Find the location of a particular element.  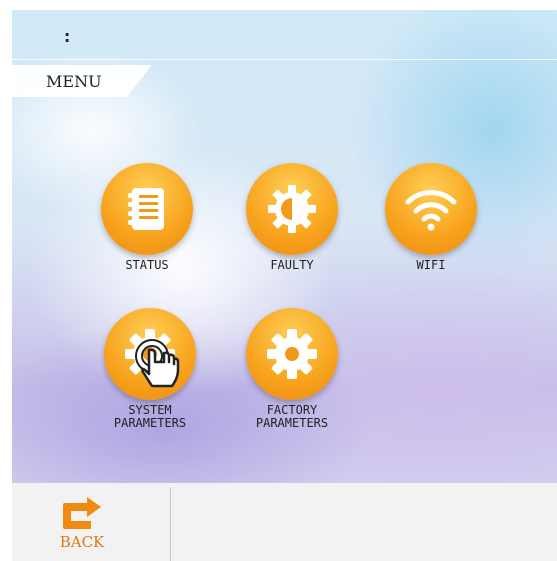

return-arrow-icon is located at coordinates (82, 513).